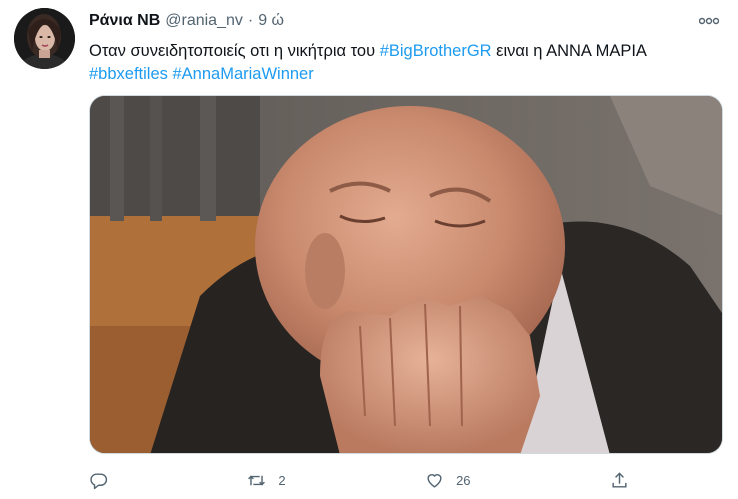 This screenshot has width=738, height=499. I want to click on share-button, so click(619, 480).